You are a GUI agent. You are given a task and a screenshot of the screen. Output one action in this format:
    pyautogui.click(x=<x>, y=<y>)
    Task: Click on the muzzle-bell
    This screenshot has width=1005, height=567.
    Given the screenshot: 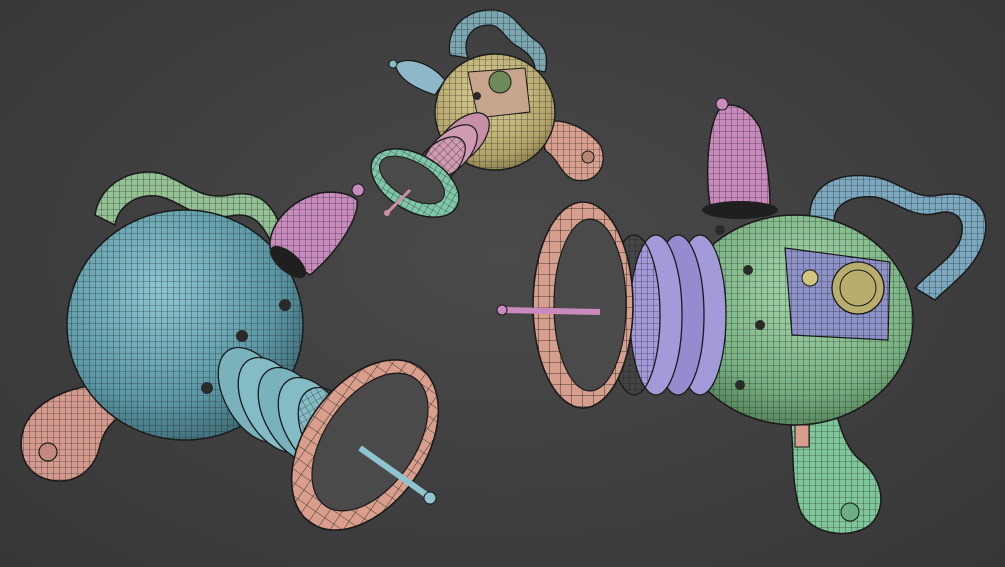 What is the action you would take?
    pyautogui.click(x=565, y=305)
    